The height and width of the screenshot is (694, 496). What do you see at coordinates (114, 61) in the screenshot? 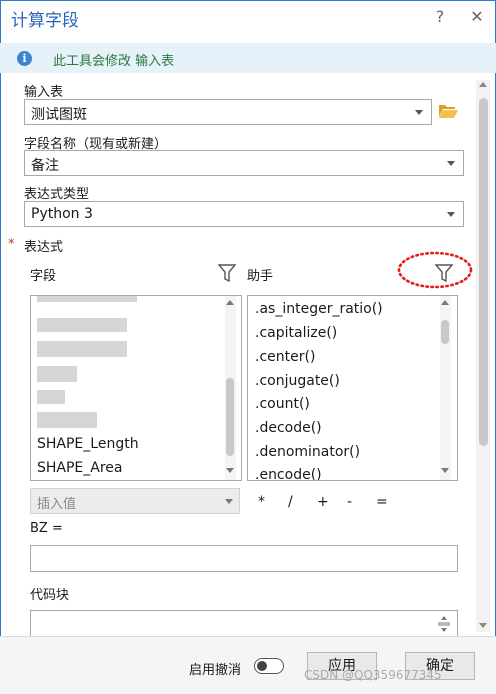
I see `info-message: 此工具会修改 输入表` at bounding box center [114, 61].